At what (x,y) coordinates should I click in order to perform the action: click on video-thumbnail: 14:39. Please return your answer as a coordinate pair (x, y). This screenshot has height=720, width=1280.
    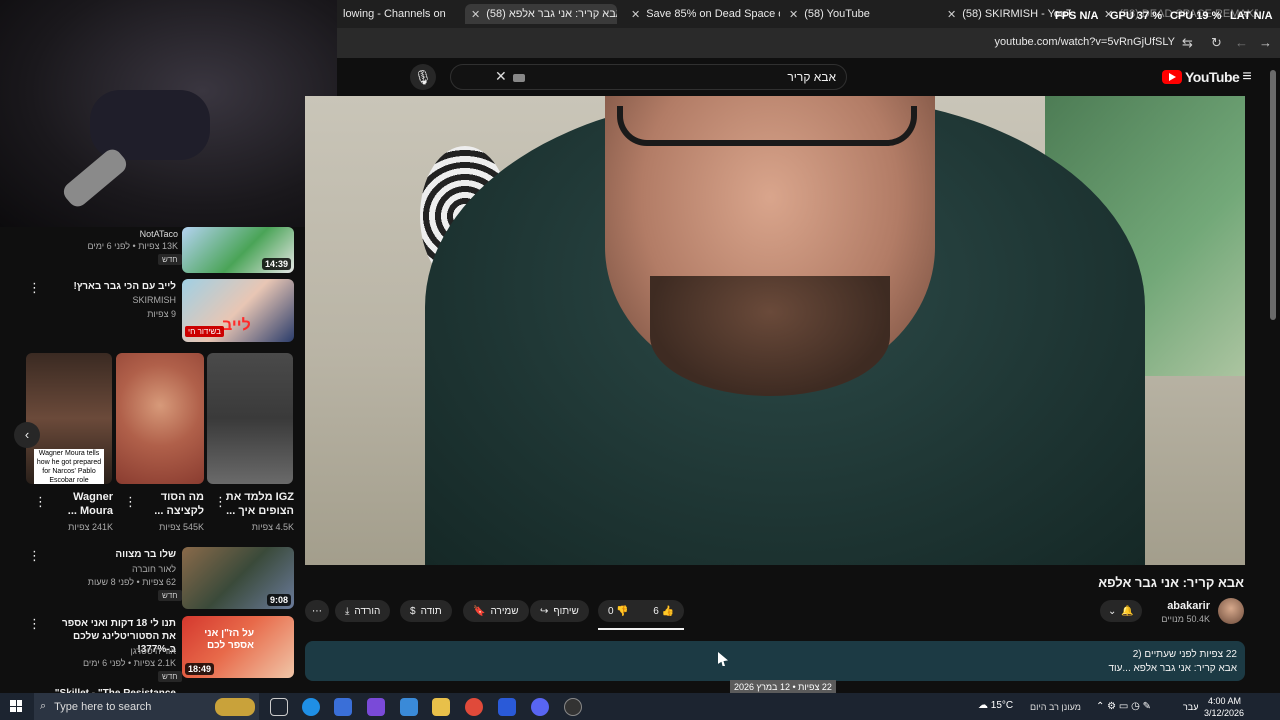
    Looking at the image, I should click on (238, 250).